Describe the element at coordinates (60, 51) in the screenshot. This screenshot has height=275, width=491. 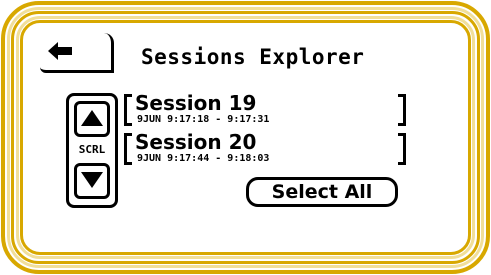
I see `left-arrow-icon` at that location.